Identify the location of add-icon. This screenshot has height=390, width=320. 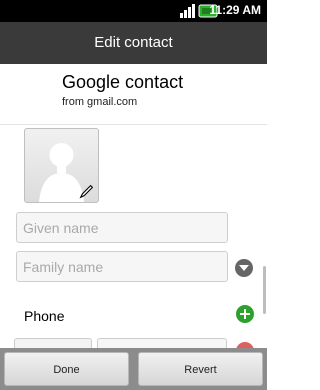
(245, 314).